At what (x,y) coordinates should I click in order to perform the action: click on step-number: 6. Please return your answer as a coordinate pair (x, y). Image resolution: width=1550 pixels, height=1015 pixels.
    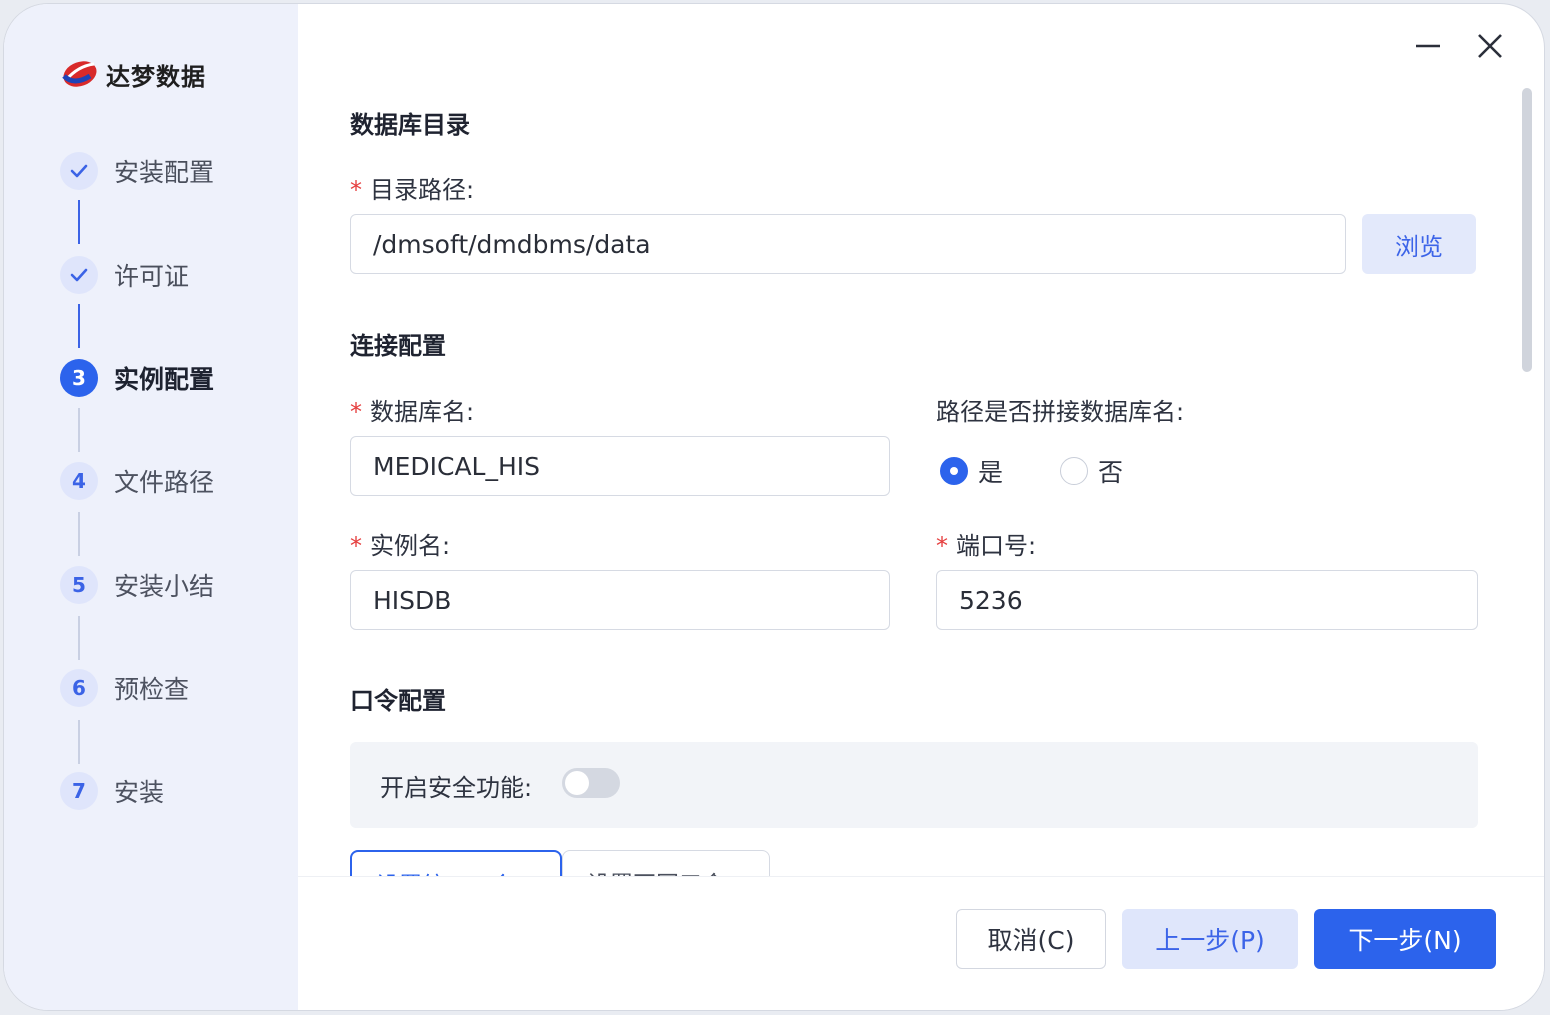
    Looking at the image, I should click on (79, 688).